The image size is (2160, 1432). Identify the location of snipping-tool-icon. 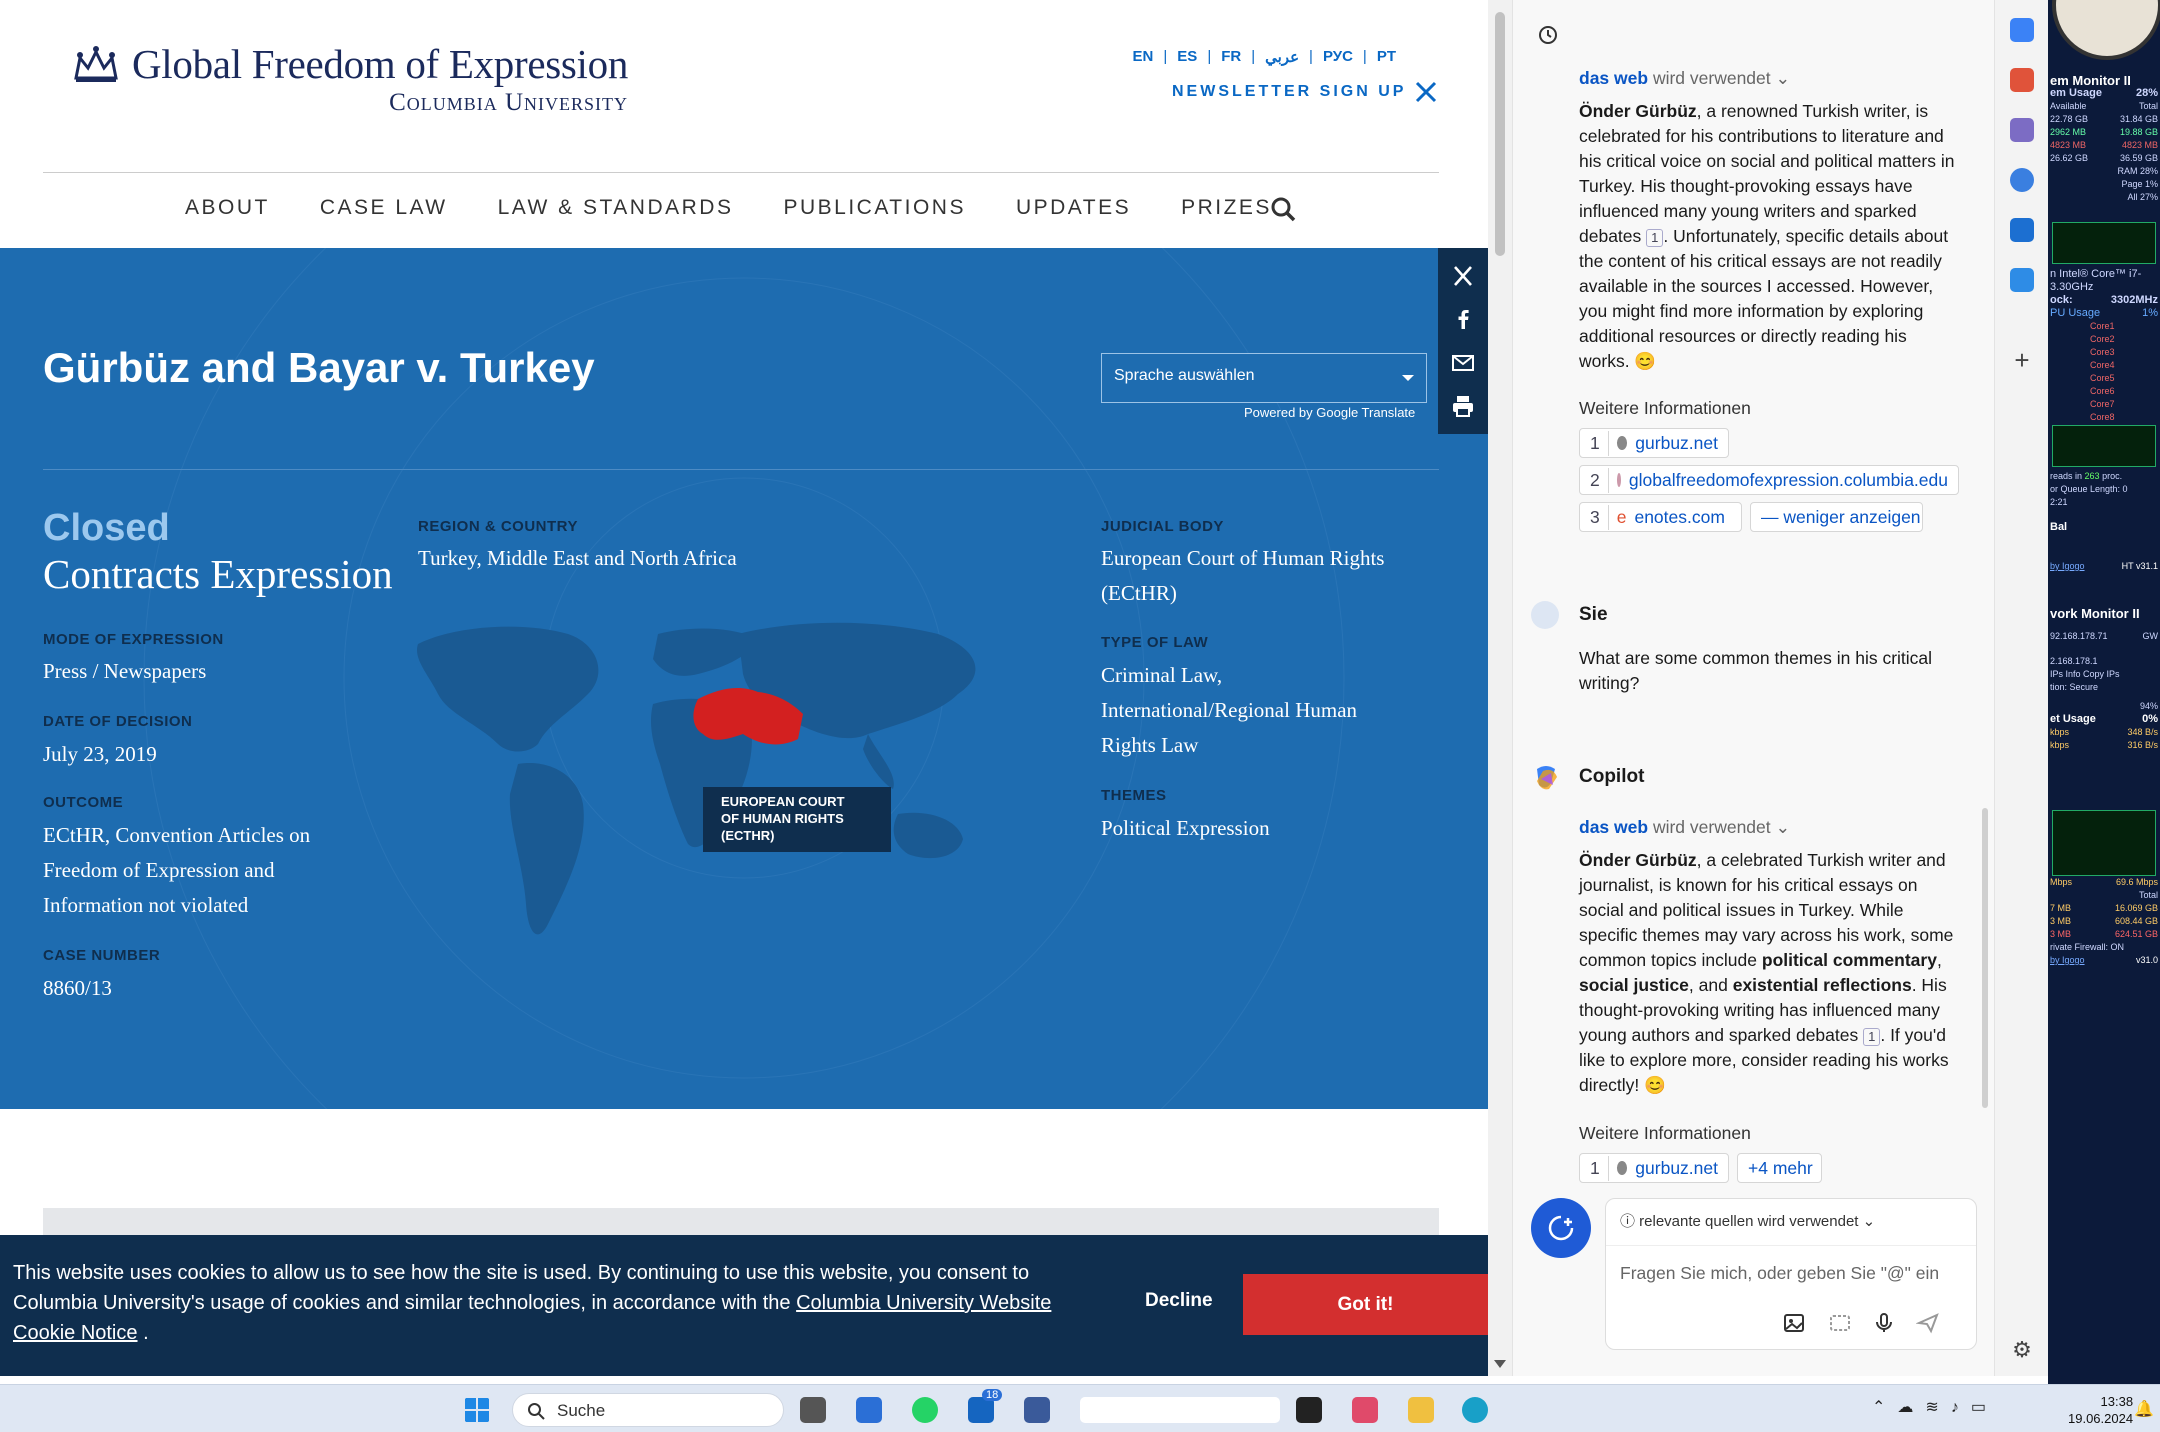
(1365, 1410).